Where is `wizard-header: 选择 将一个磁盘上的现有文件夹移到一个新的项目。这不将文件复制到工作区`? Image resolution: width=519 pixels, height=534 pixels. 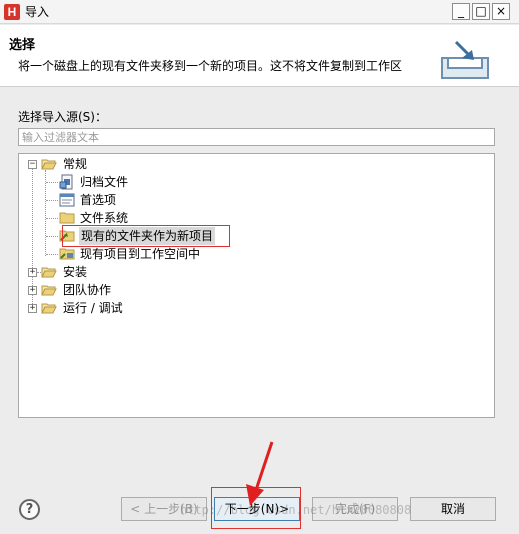
wizard-header: 选择 将一个磁盘上的现有文件夹移到一个新的项目。这不将文件复制到工作区 is located at coordinates (259, 56).